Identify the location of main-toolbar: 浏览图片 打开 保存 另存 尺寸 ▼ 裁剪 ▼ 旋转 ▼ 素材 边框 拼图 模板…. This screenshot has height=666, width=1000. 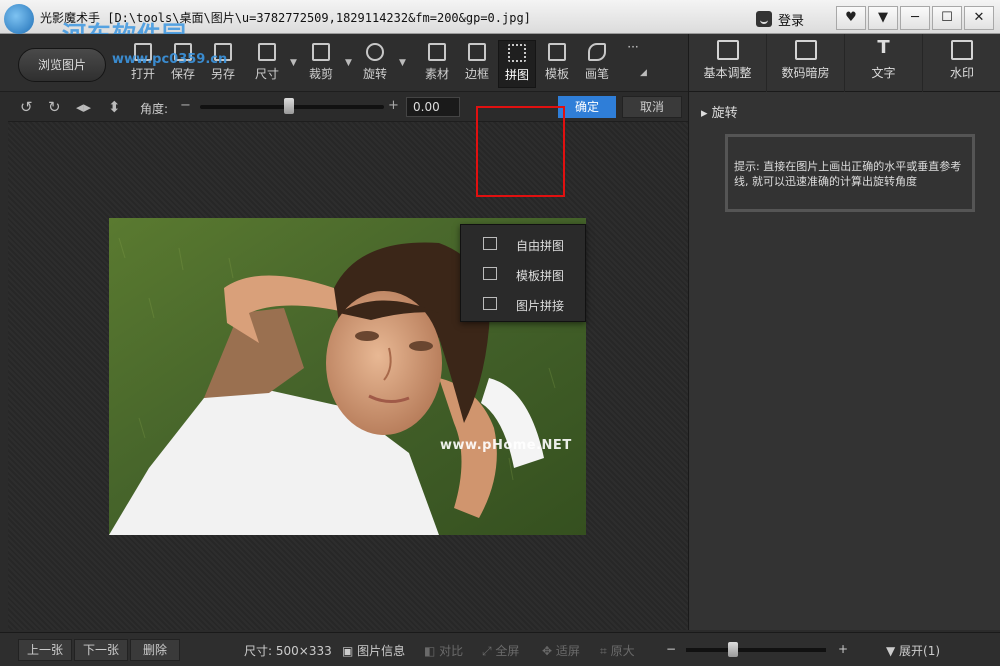
(344, 63).